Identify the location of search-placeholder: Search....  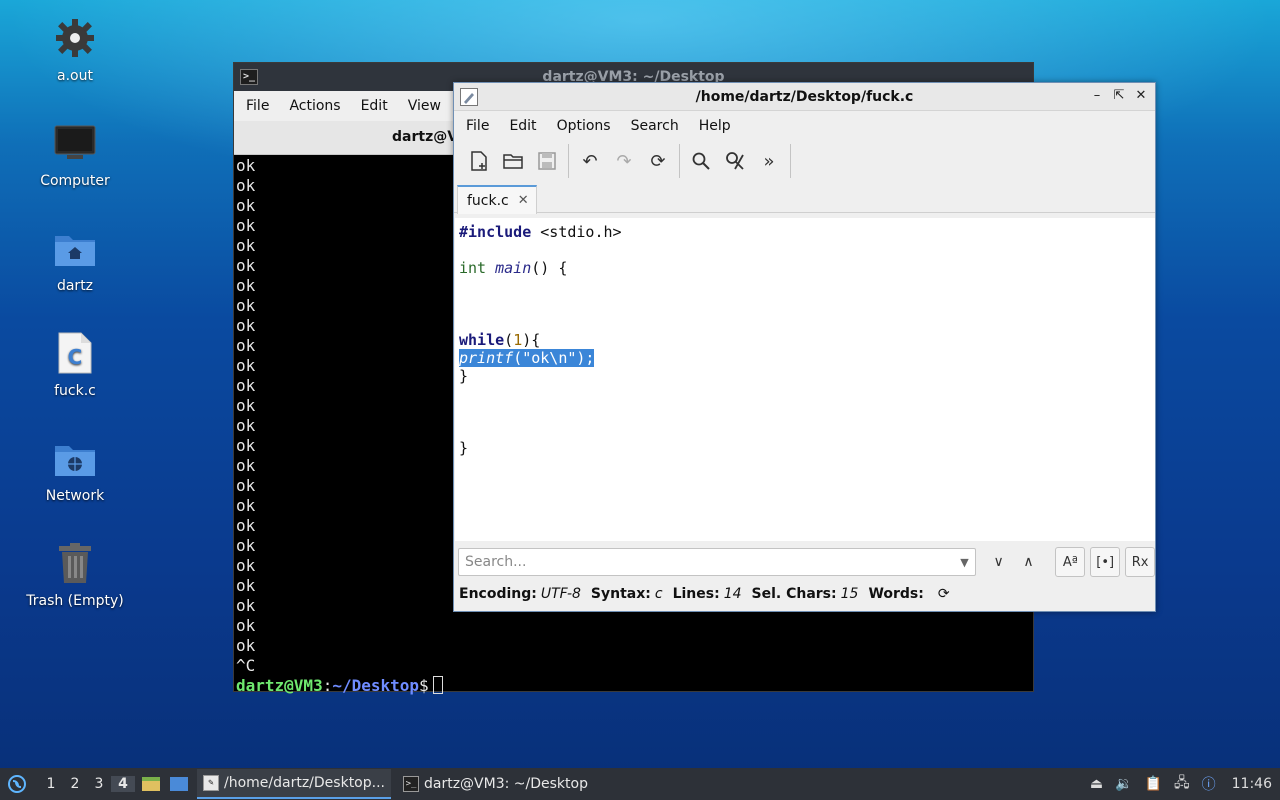
(496, 562).